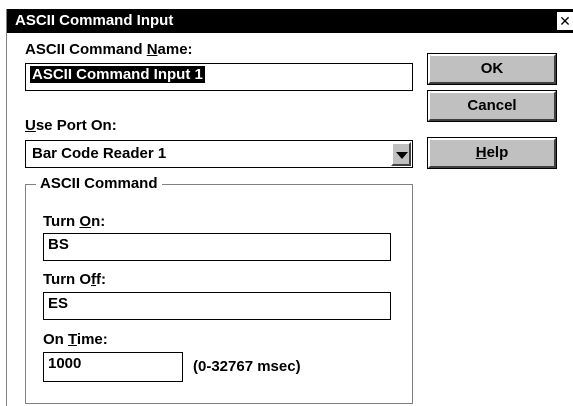  I want to click on turn-off-label: Turn Off:, so click(75, 279).